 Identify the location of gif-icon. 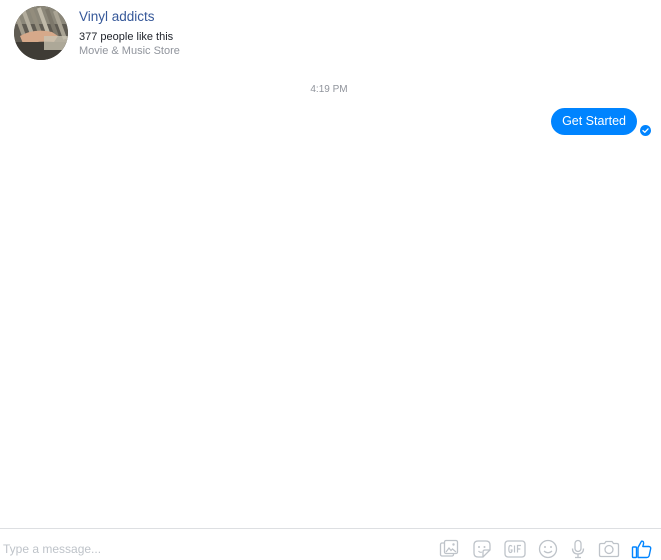
(515, 549).